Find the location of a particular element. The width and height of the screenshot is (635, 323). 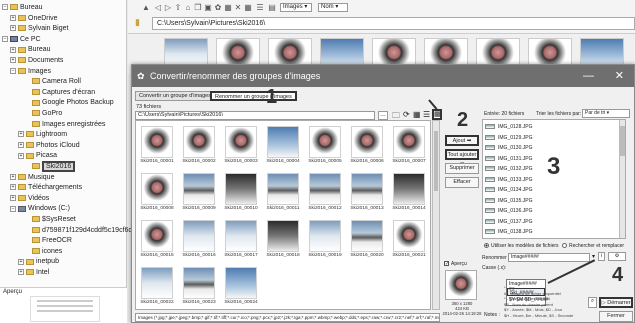

file-thumbnail: Ski2016_00015 is located at coordinates (157, 241).